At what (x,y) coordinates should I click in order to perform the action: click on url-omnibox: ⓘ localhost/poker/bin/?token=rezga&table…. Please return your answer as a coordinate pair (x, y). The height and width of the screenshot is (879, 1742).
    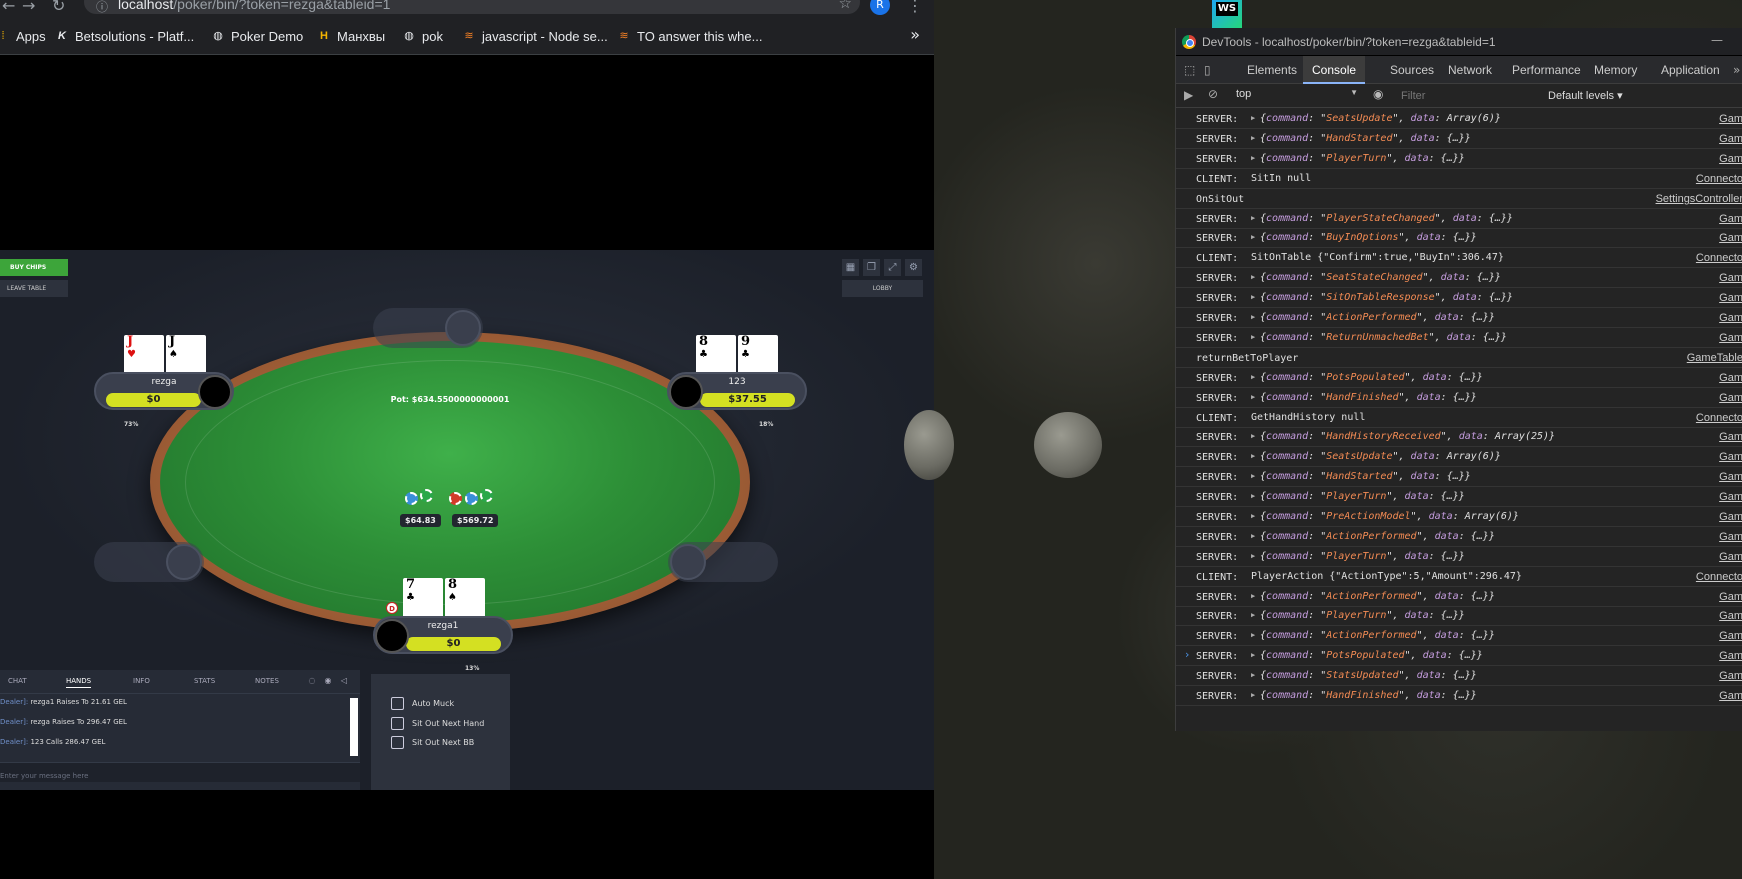
    Looking at the image, I should click on (472, 7).